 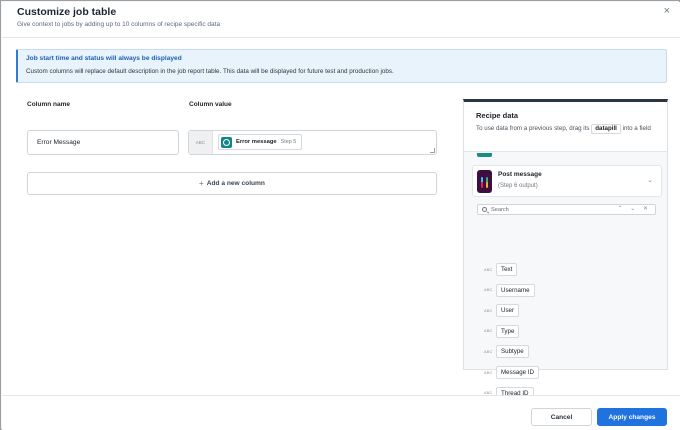 I want to click on slack-icon, so click(x=484, y=181).